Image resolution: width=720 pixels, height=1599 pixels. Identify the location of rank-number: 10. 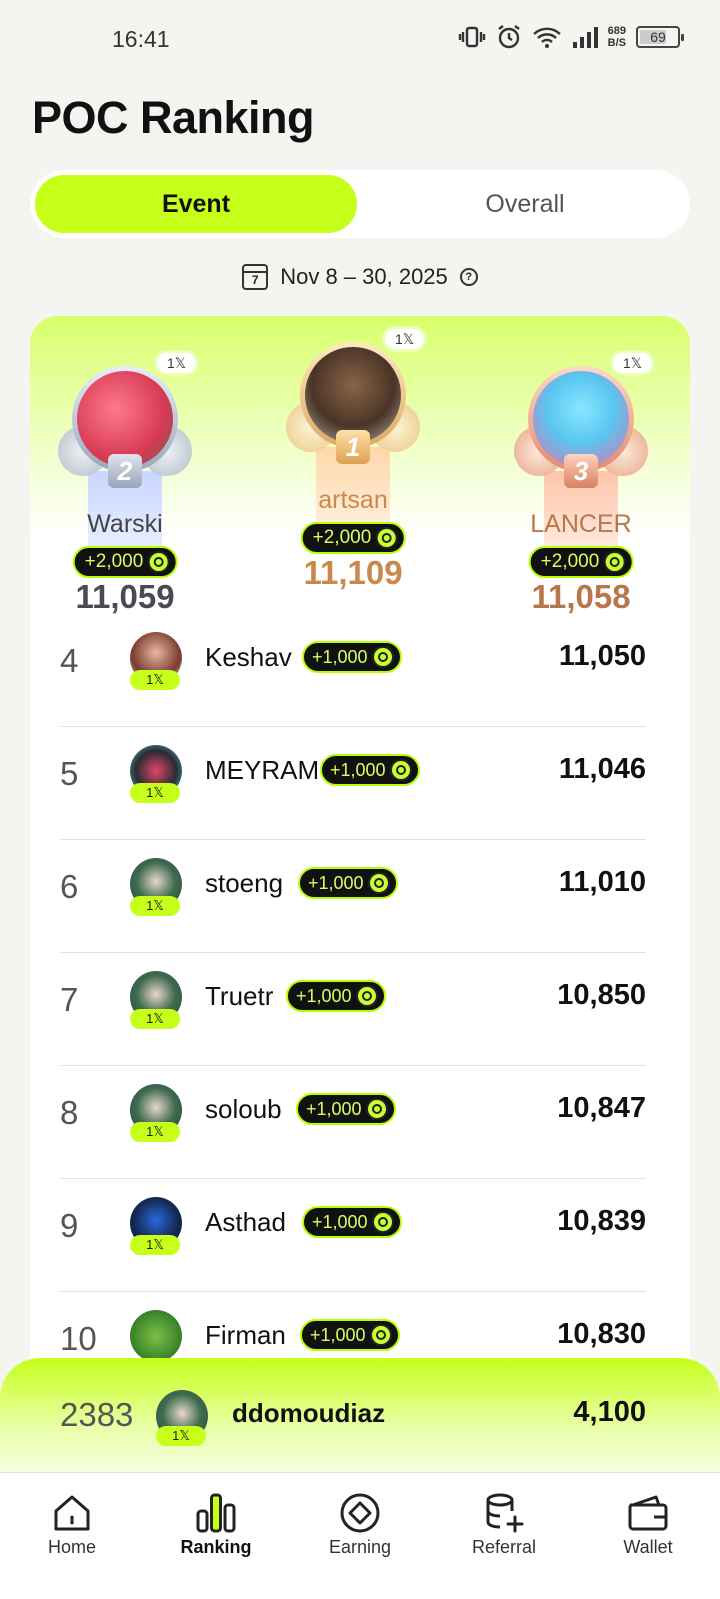
(78, 1338).